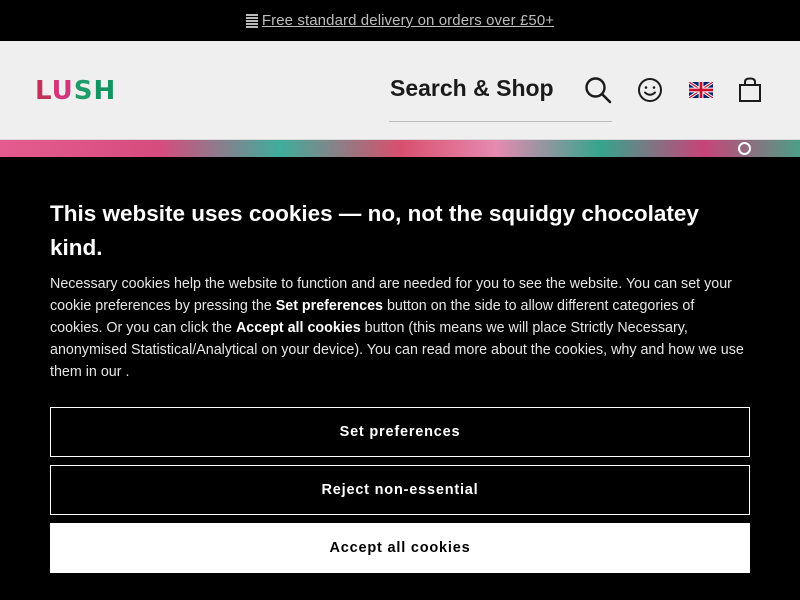  Describe the element at coordinates (43, 91) in the screenshot. I see `logo-letter: L` at that location.